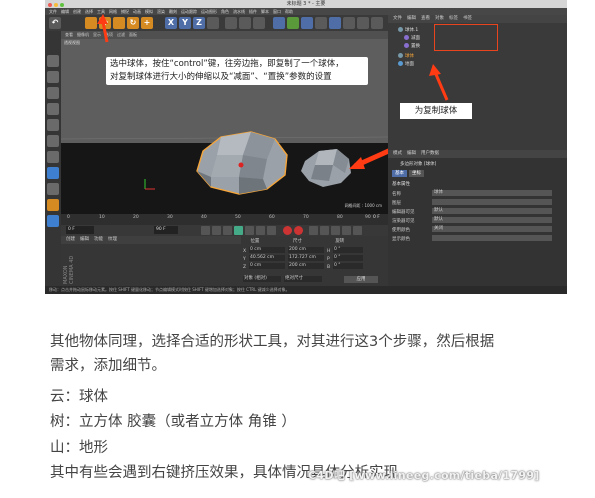 The width and height of the screenshot is (595, 498). I want to click on edges-mode-icon, so click(53, 141).